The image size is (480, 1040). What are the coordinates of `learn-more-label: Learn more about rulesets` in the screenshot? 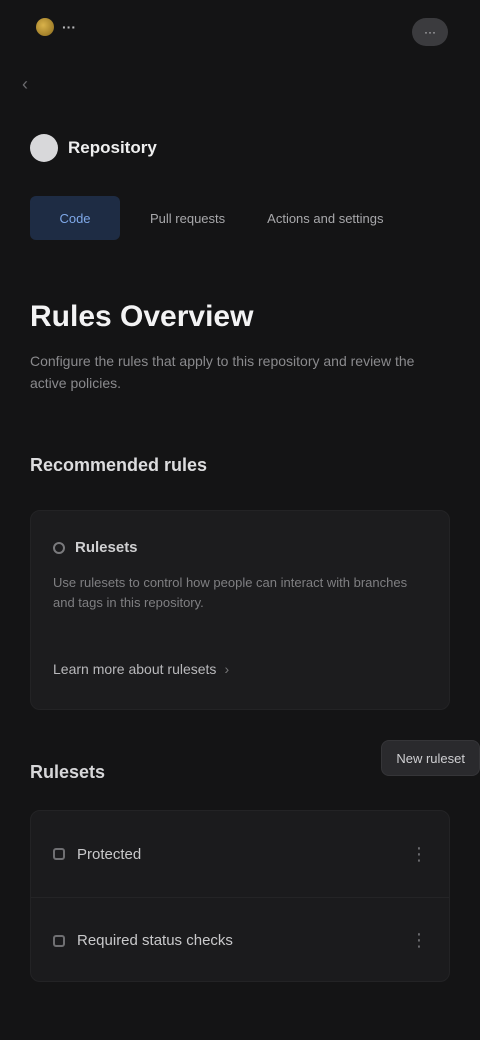 It's located at (135, 669).